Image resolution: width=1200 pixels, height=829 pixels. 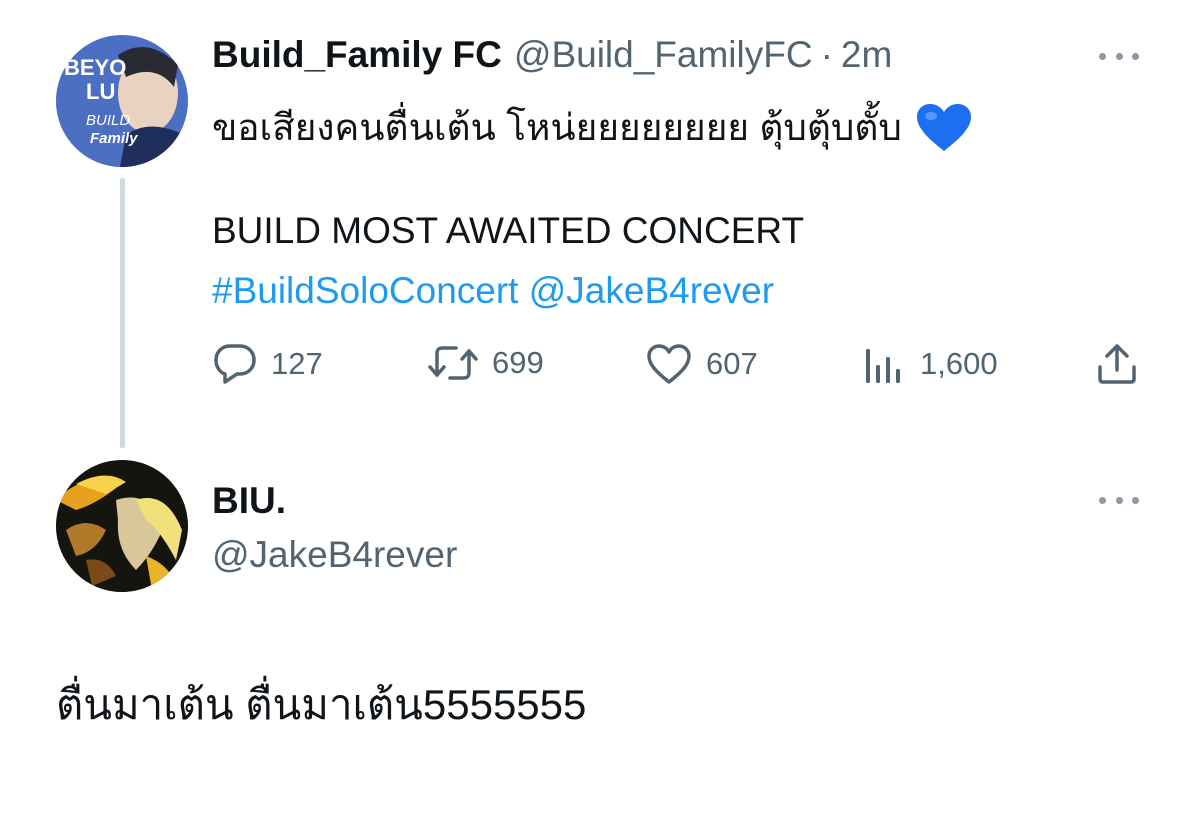 I want to click on share-icon, so click(x=1117, y=364).